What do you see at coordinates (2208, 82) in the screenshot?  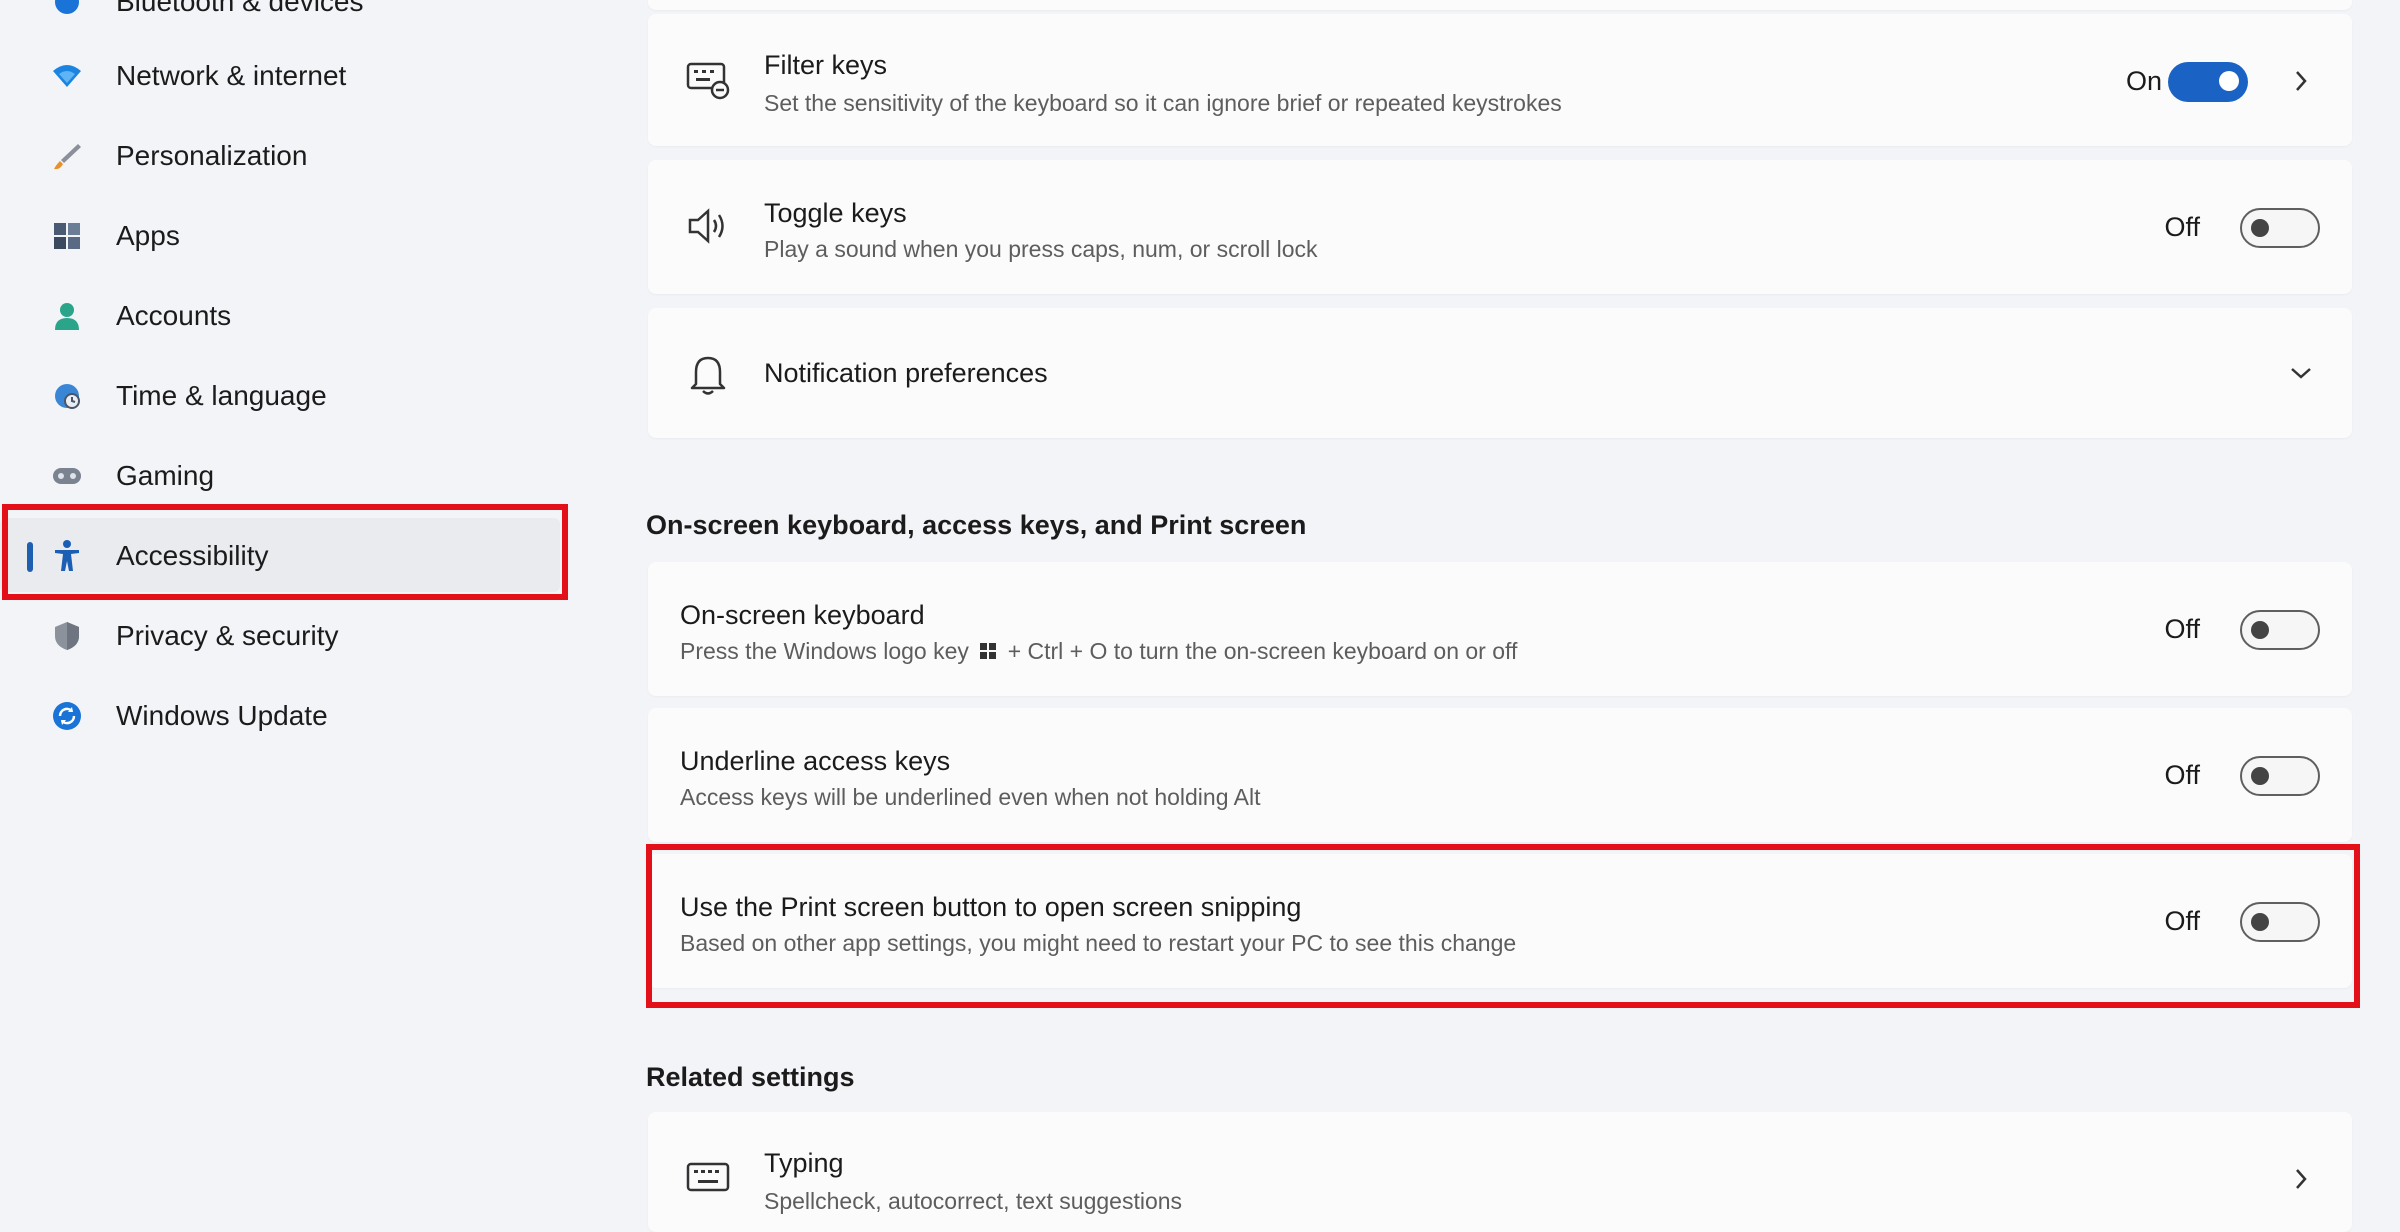 I see `filter-keys-toggle` at bounding box center [2208, 82].